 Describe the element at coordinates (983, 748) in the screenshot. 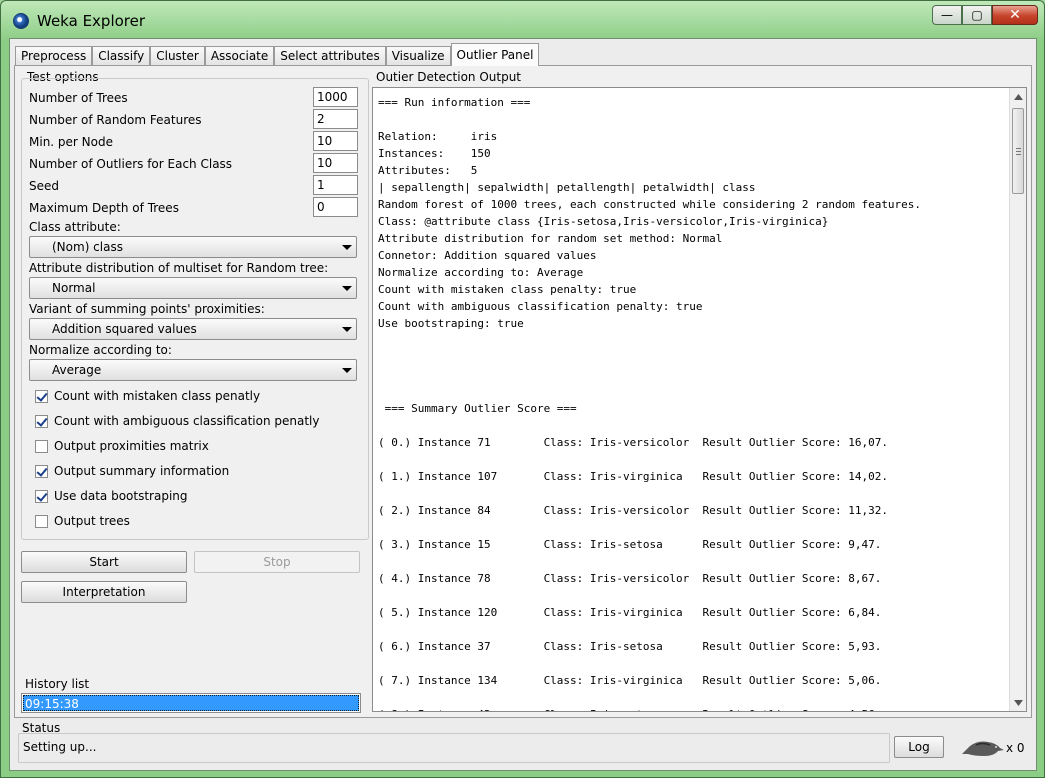

I see `weka-bird-icon` at that location.